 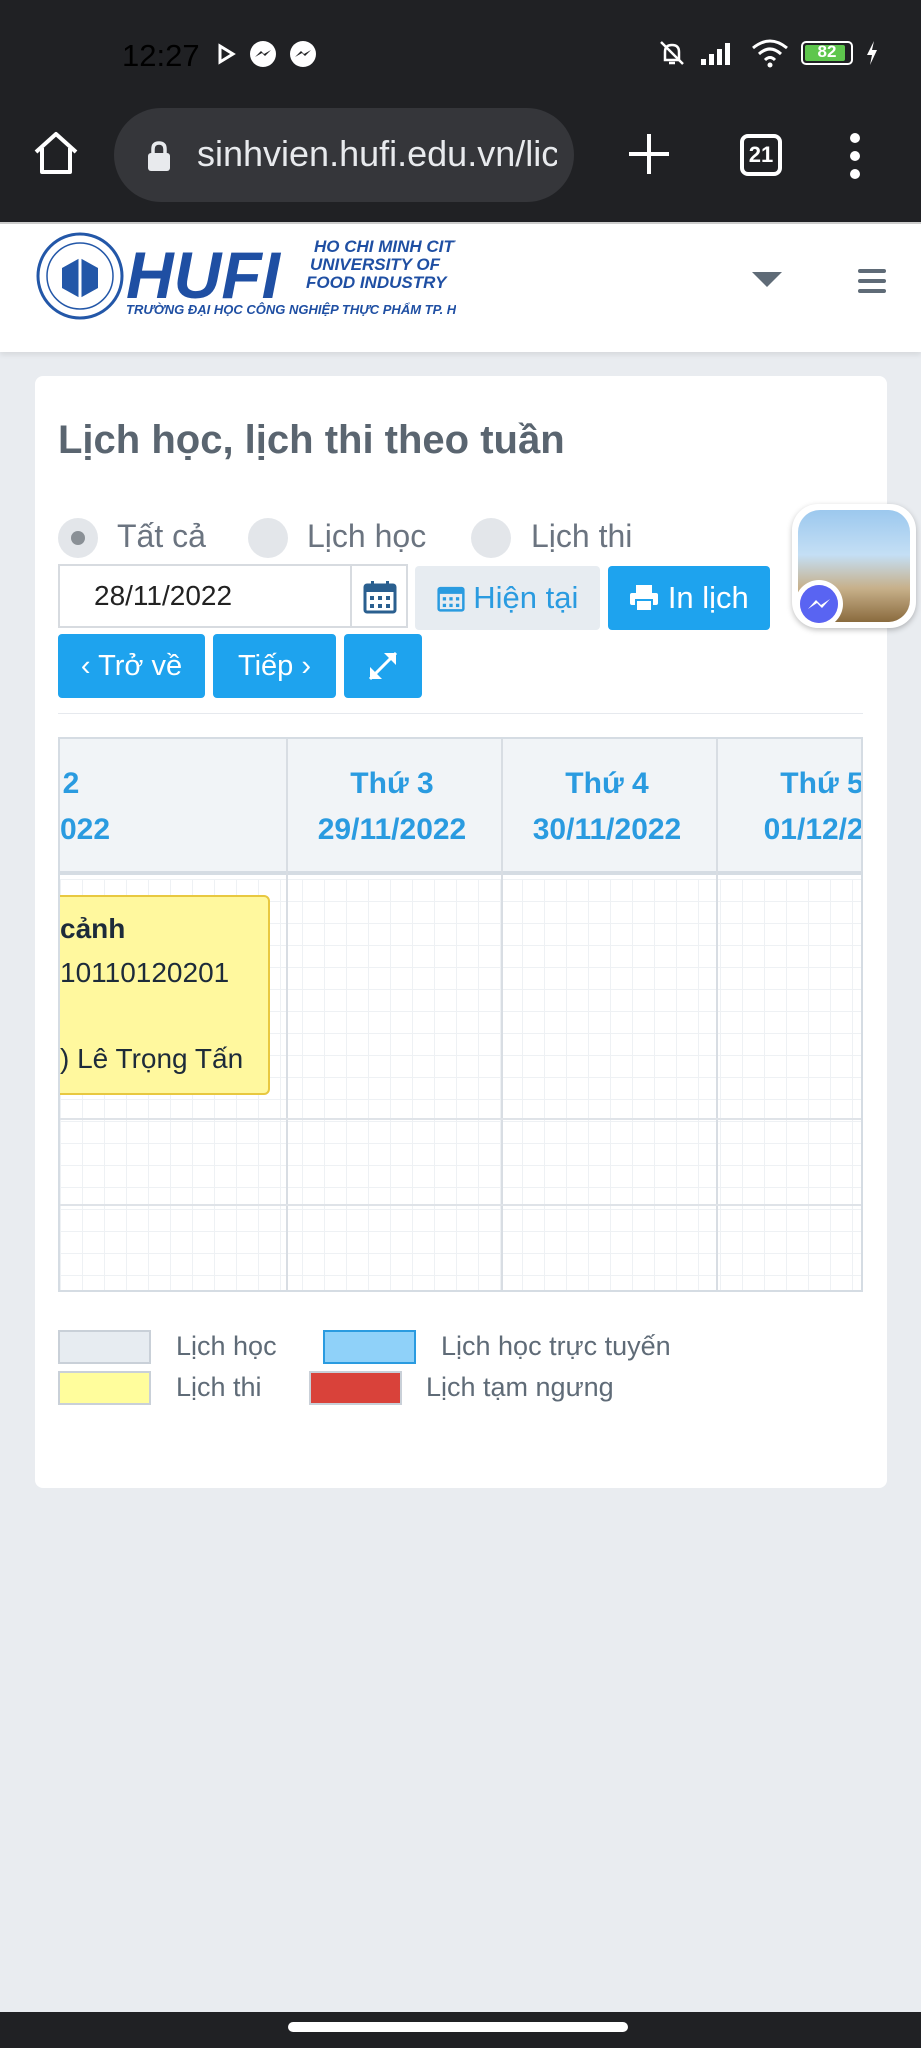 I want to click on filter-class-label: Lịch học, so click(x=366, y=536).